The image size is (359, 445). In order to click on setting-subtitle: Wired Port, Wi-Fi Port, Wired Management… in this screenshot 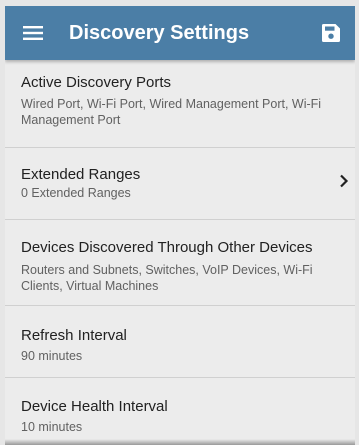, I will do `click(171, 112)`.